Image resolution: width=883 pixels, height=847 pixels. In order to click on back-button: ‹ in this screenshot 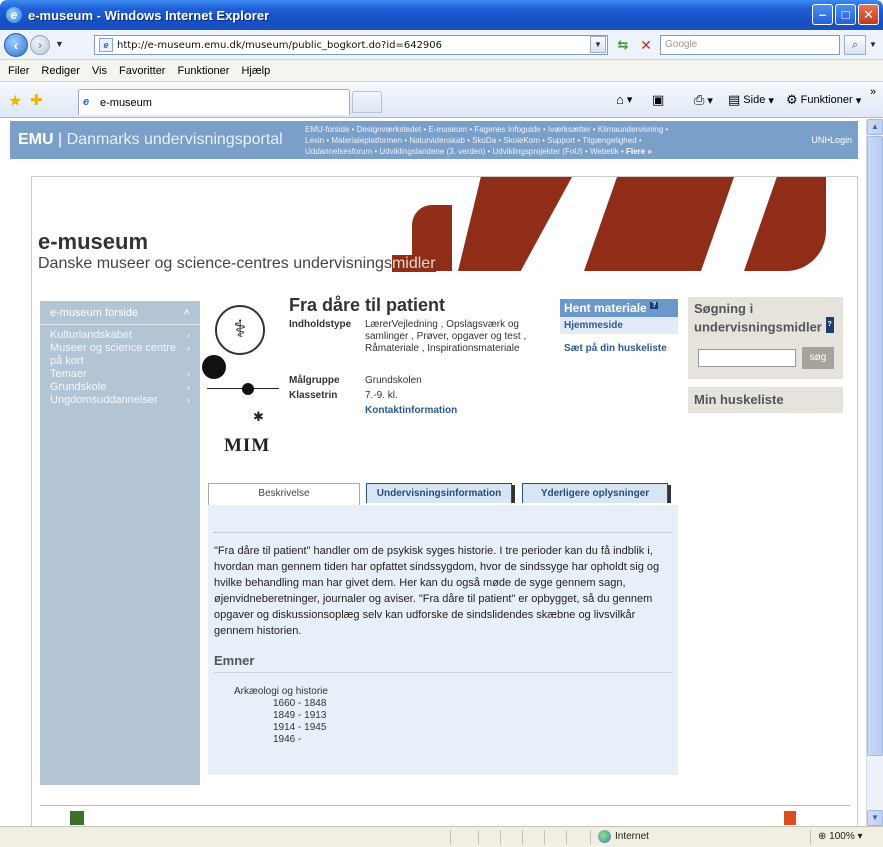, I will do `click(16, 45)`.